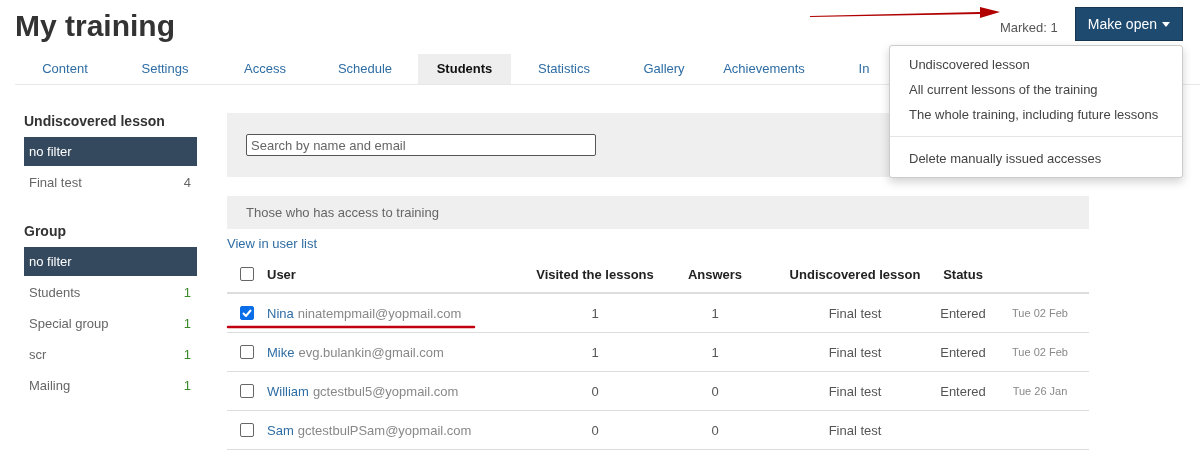 The height and width of the screenshot is (474, 1200). What do you see at coordinates (281, 274) in the screenshot?
I see `column-header: User` at bounding box center [281, 274].